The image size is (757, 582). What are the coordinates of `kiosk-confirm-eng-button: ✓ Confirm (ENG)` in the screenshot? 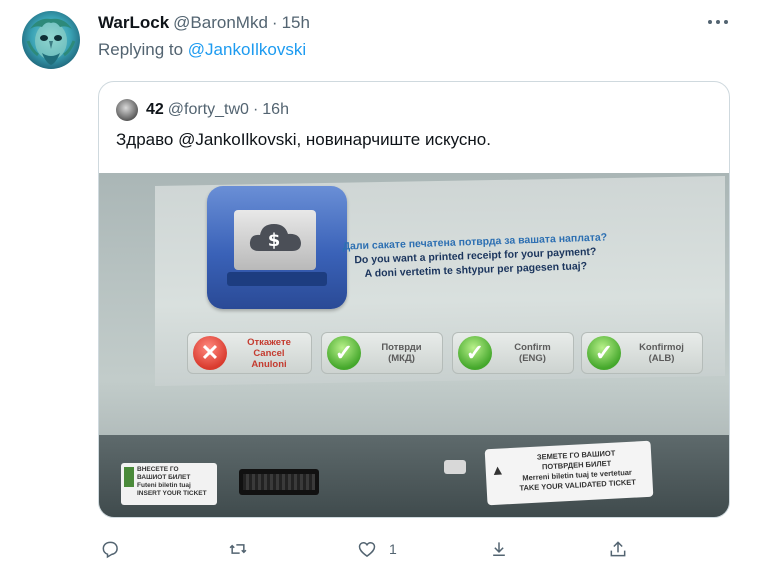 It's located at (513, 353).